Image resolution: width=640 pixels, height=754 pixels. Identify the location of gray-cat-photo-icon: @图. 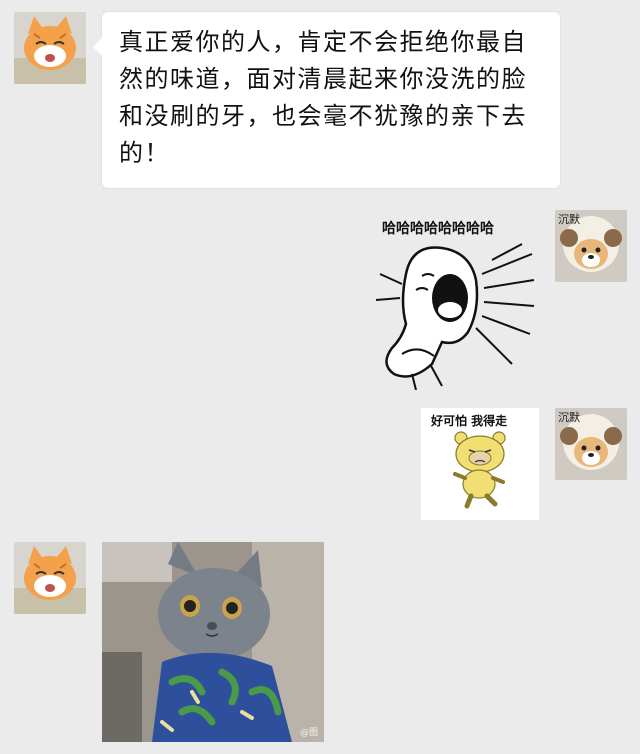
(213, 642).